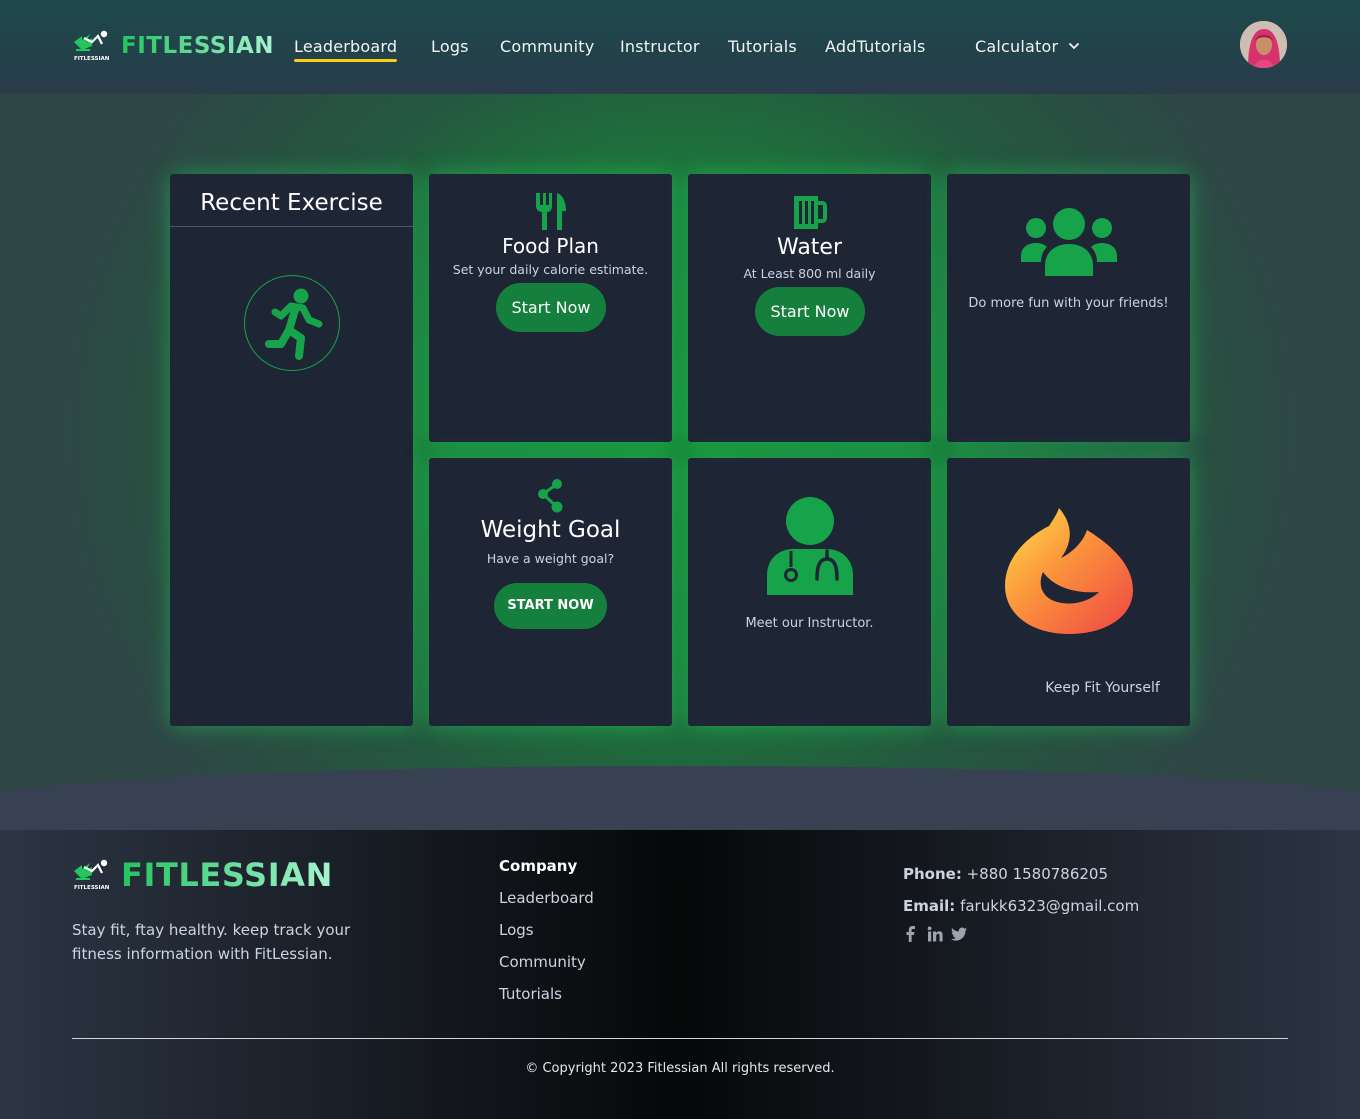 The width and height of the screenshot is (1360, 1119). I want to click on nav-calculator: Calculator, so click(1016, 46).